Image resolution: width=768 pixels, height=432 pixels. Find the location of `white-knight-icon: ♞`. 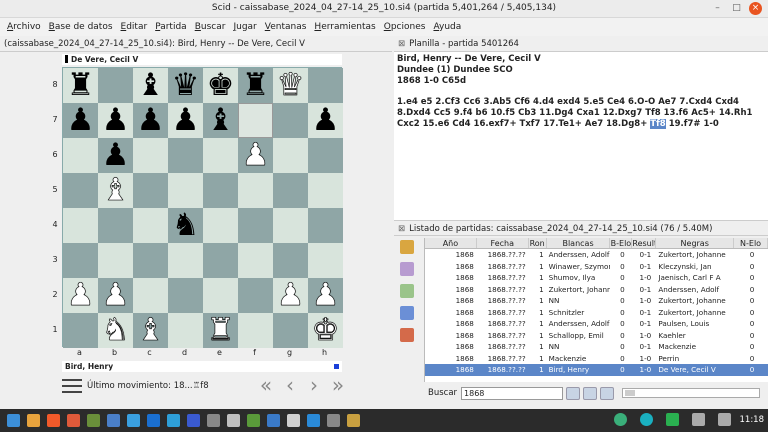

white-knight-icon: ♞ is located at coordinates (115, 330).